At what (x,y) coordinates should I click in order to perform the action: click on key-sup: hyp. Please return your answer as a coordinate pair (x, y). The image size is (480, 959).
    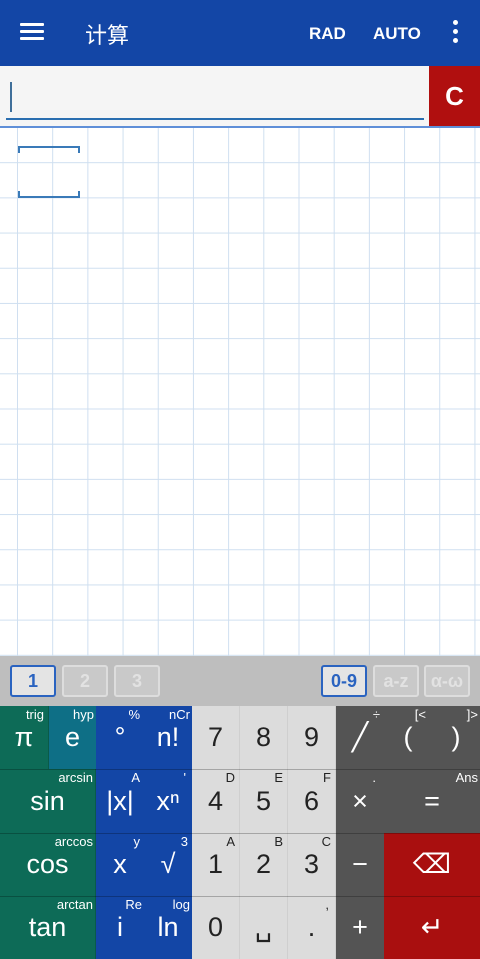
    Looking at the image, I should click on (83, 714).